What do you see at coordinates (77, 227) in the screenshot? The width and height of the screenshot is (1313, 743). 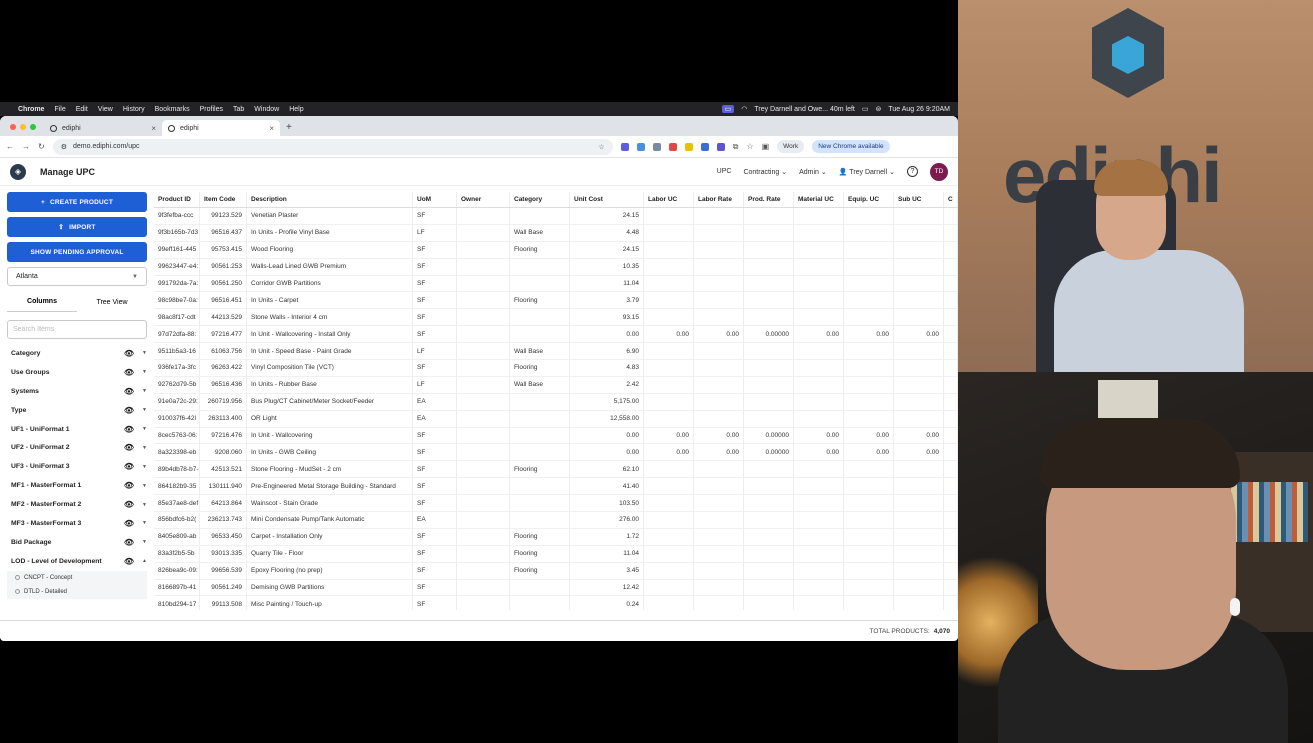 I see `import-button: ⇪ IMPORT` at bounding box center [77, 227].